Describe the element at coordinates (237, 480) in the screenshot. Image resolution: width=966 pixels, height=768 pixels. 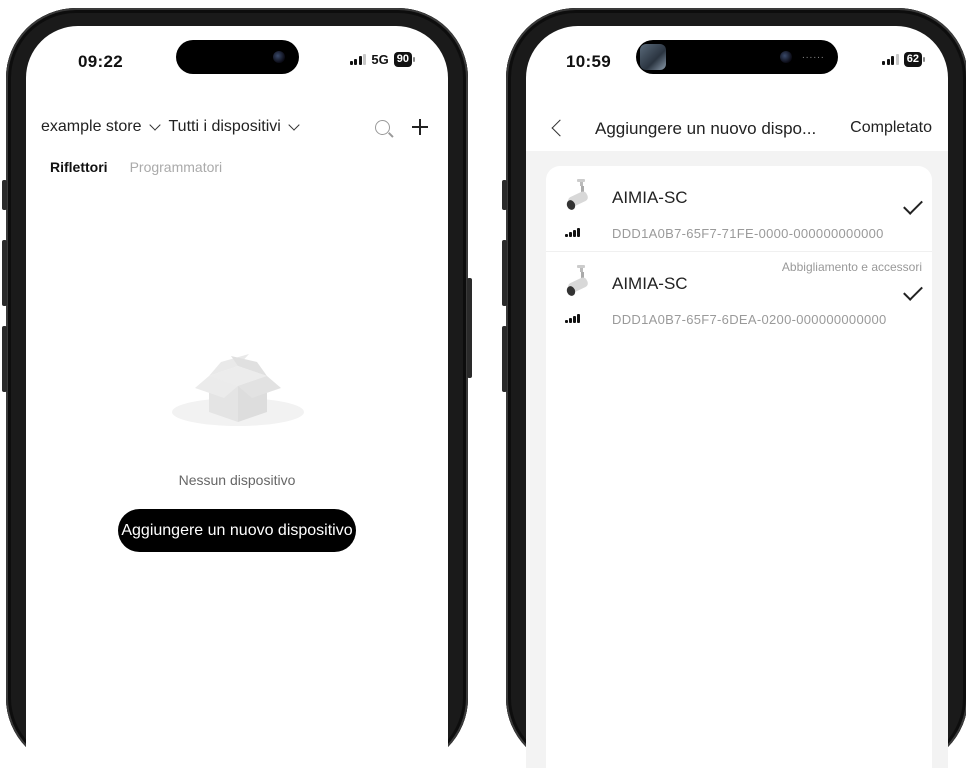
I see `empty-message: Nessun dispositivo` at that location.